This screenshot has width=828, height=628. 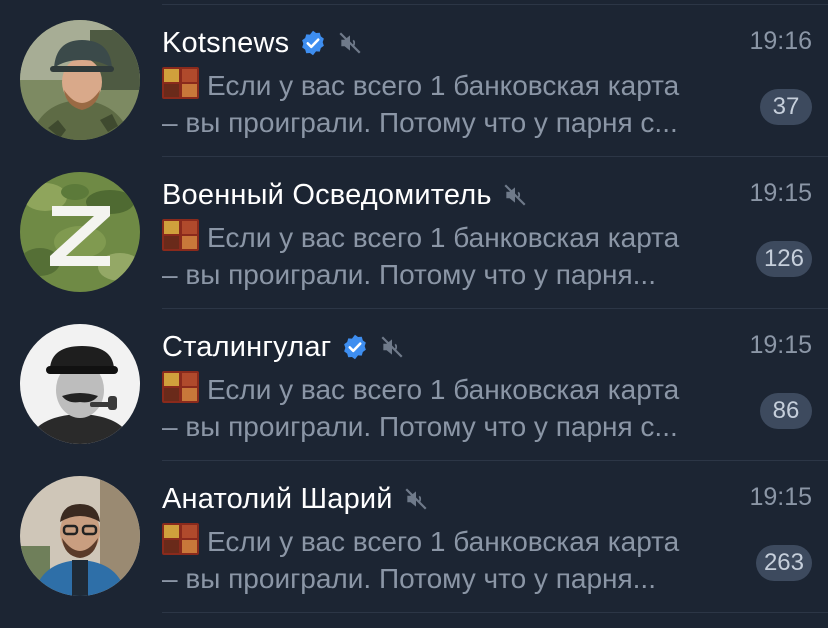 What do you see at coordinates (247, 346) in the screenshot?
I see `chat-name: Сталингулаг` at bounding box center [247, 346].